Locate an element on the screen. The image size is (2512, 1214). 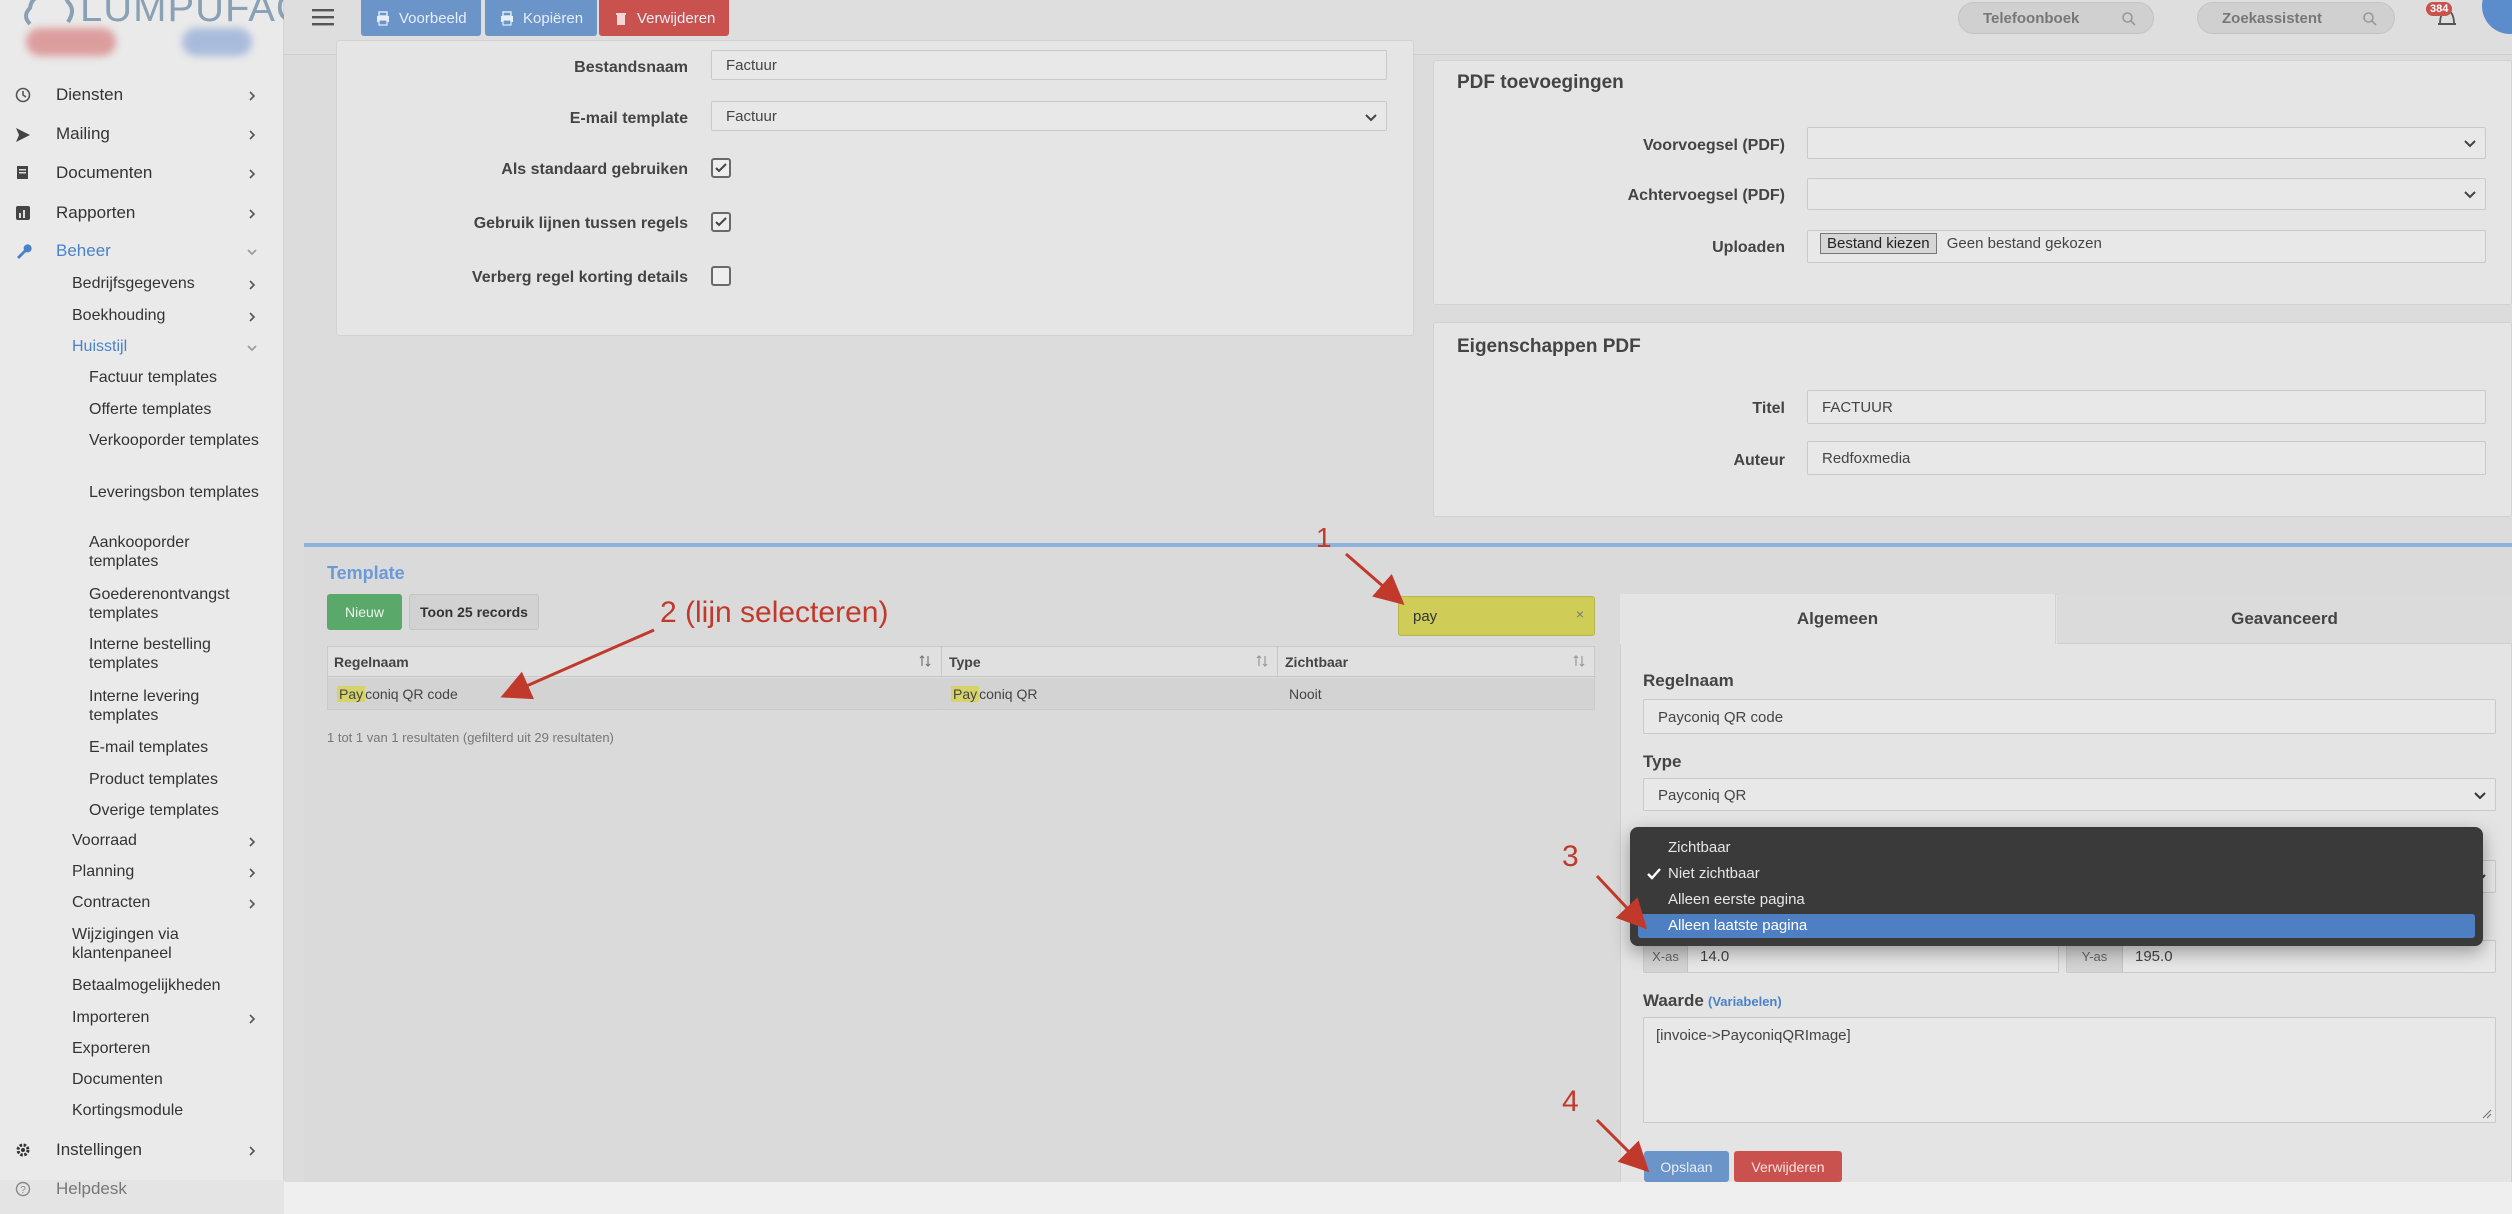
pdf-author-input: Redfoxmedia is located at coordinates (2146, 458).